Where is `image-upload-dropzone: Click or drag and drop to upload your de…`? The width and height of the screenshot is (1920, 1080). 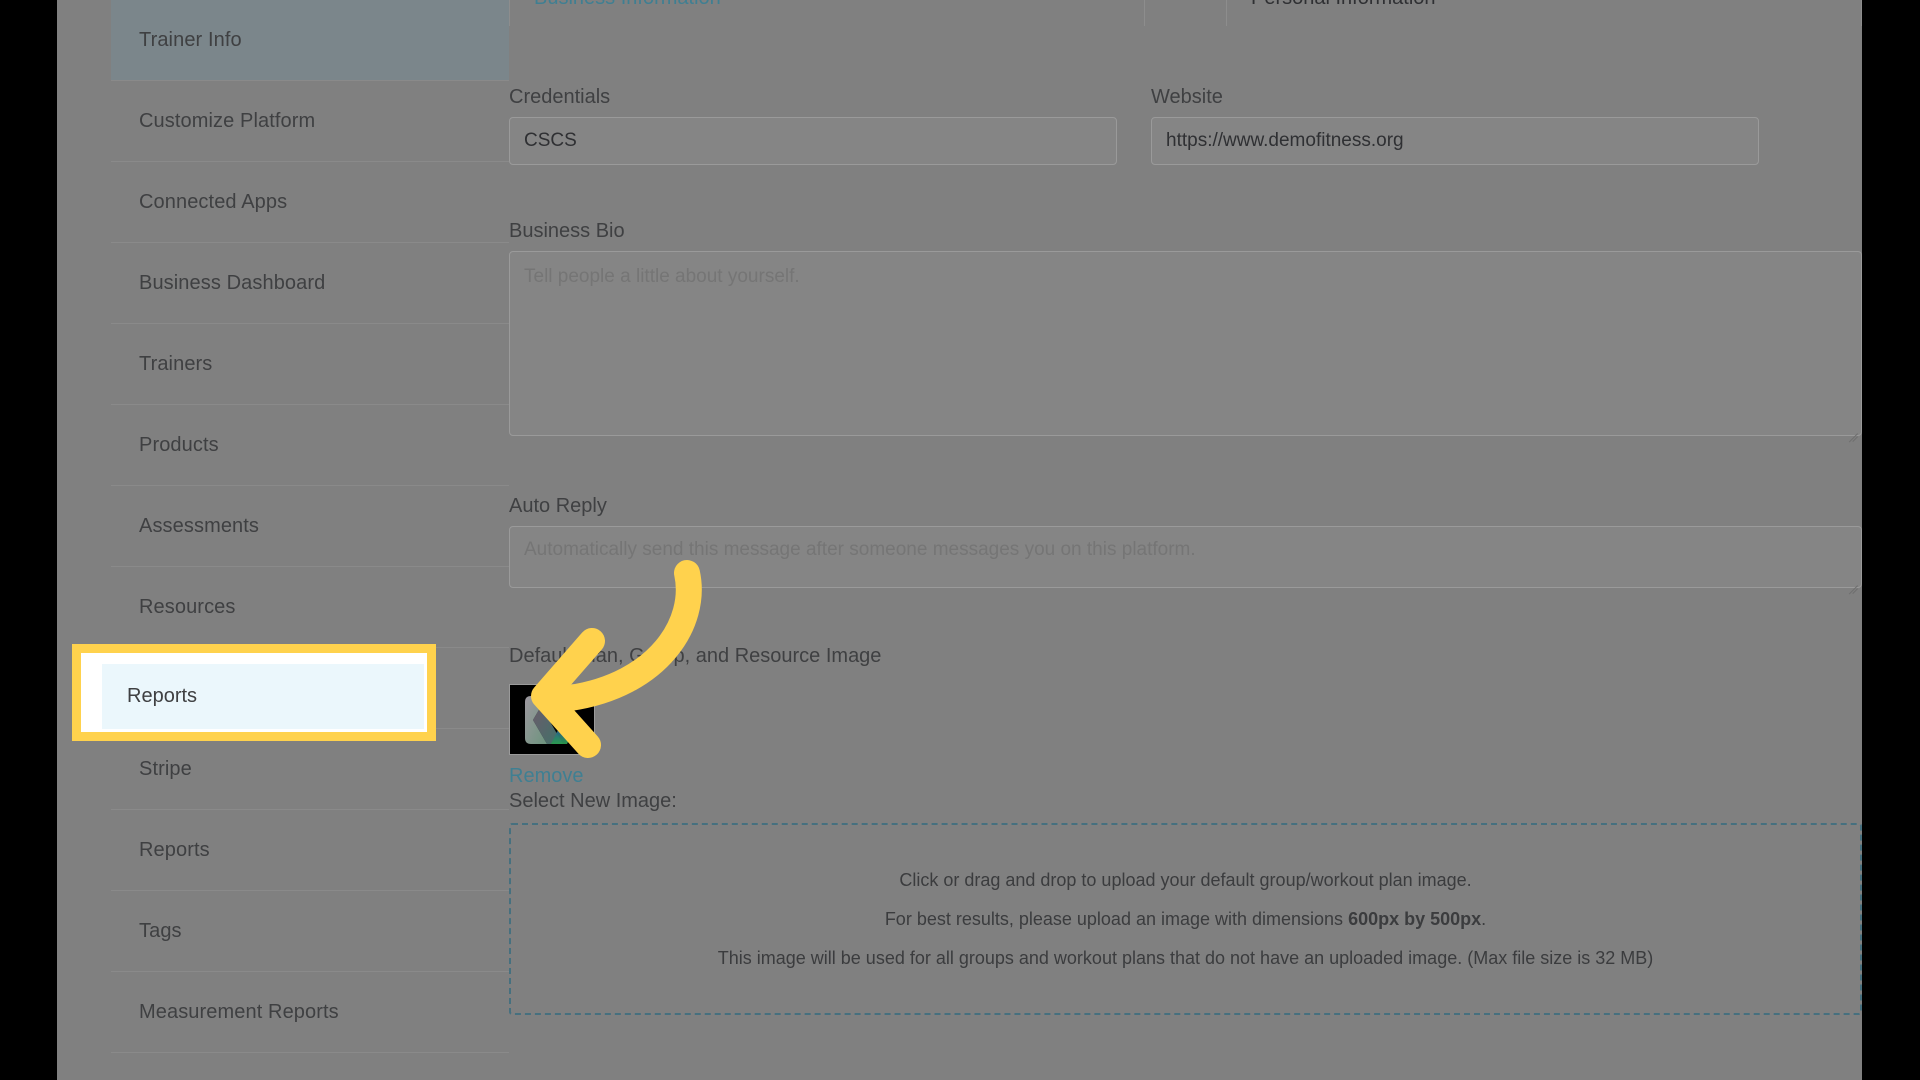
image-upload-dropzone: Click or drag and drop to upload your de… is located at coordinates (1185, 919).